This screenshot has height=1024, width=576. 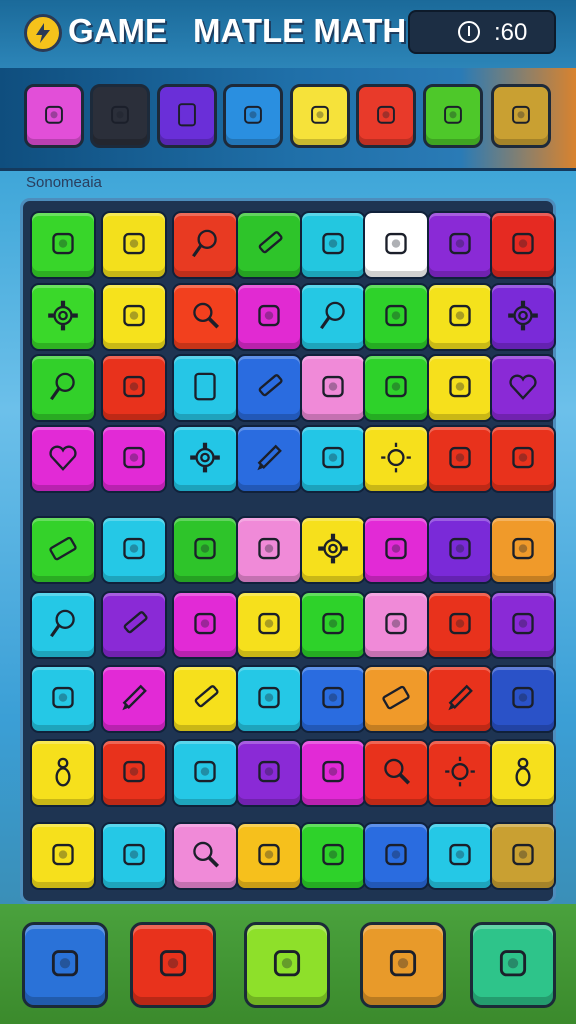 What do you see at coordinates (43, 33) in the screenshot?
I see `lightning-coin-icon` at bounding box center [43, 33].